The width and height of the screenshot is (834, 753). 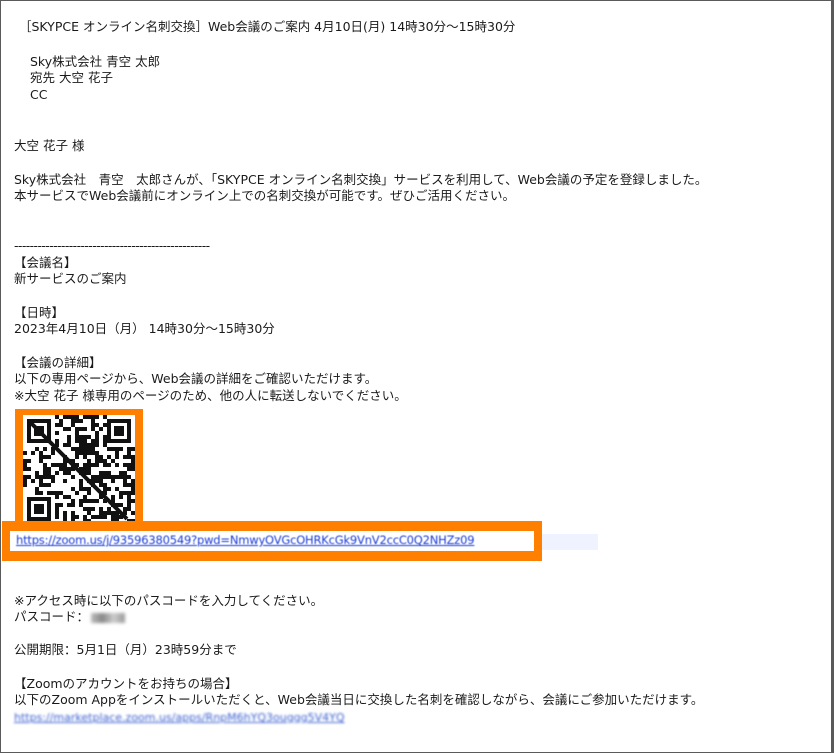 I want to click on date-label: 【日時】, so click(x=39, y=312).